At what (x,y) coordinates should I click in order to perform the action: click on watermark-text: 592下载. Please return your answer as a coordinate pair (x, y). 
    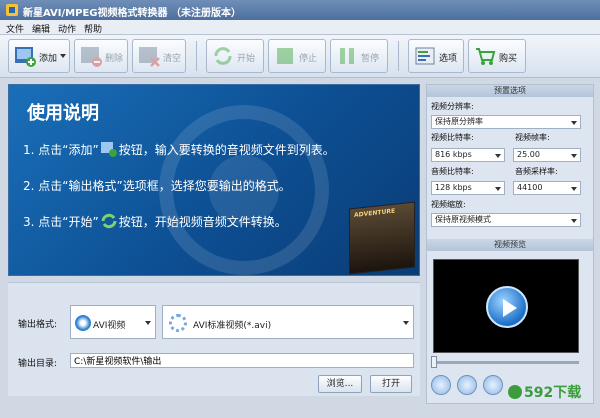
    Looking at the image, I should click on (553, 393).